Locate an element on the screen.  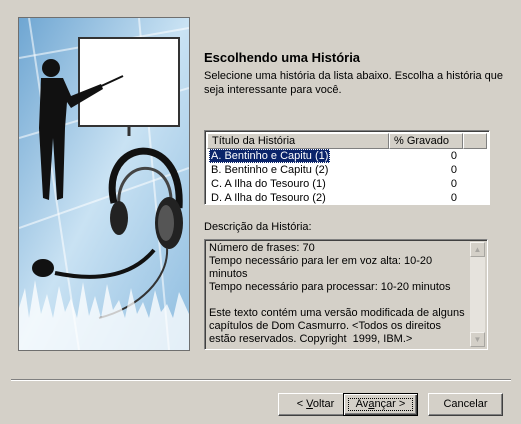
scroll-up-arrow-icon: ▲ is located at coordinates (477, 249).